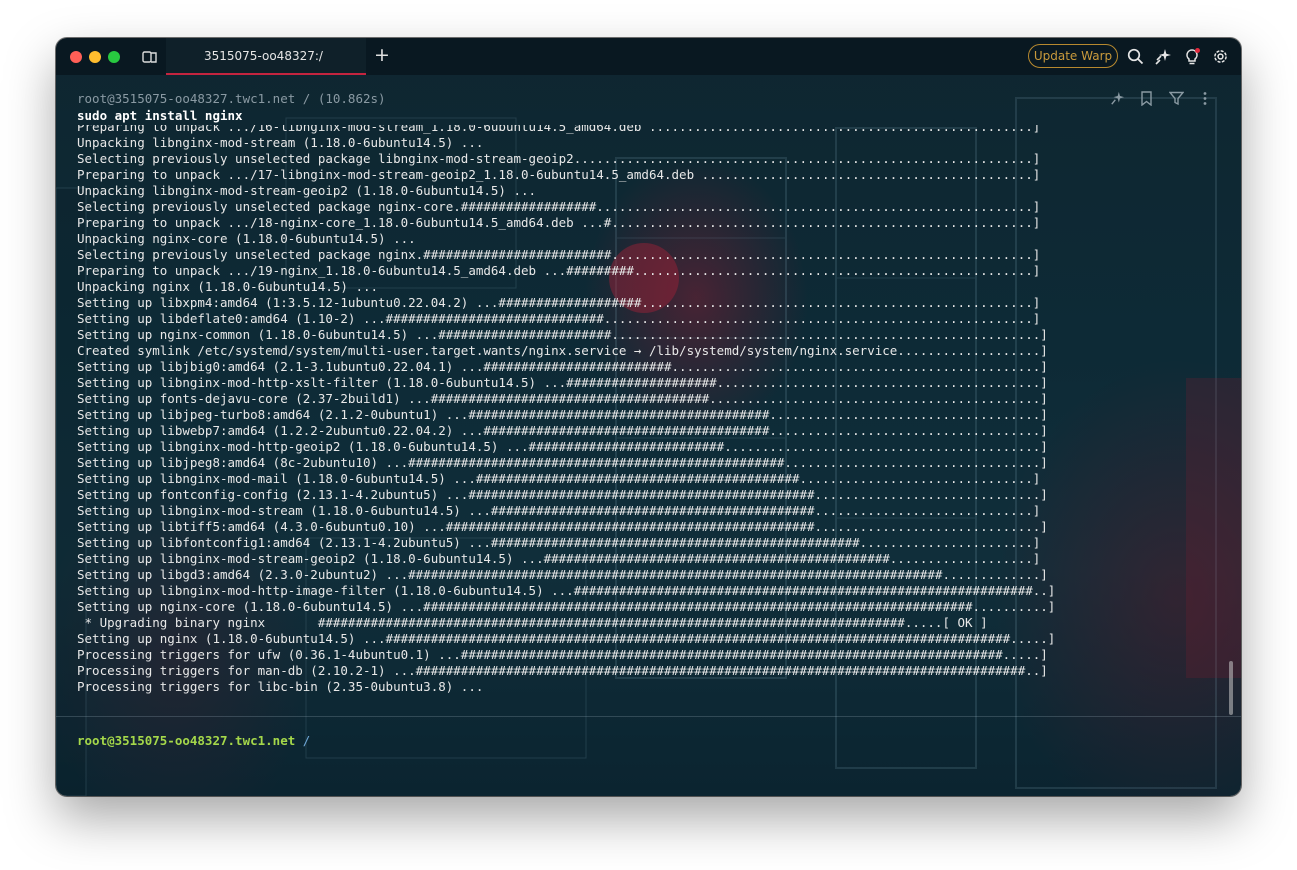  I want to click on input-prompt: root@3515075-oo48327.twc1.net /, so click(193, 740).